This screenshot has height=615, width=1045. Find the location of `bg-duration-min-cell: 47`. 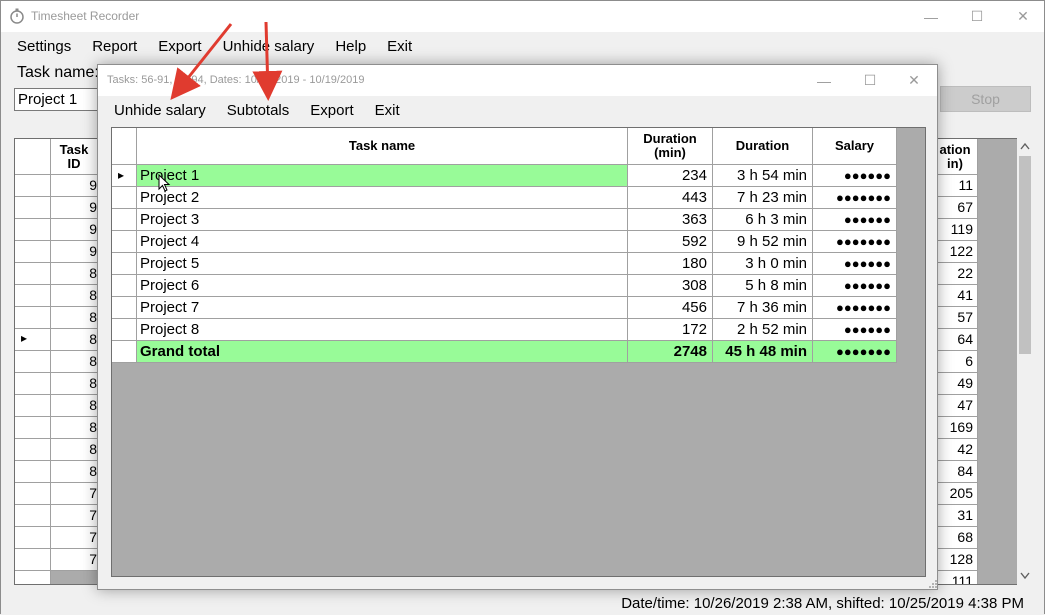

bg-duration-min-cell: 47 is located at coordinates (955, 406).